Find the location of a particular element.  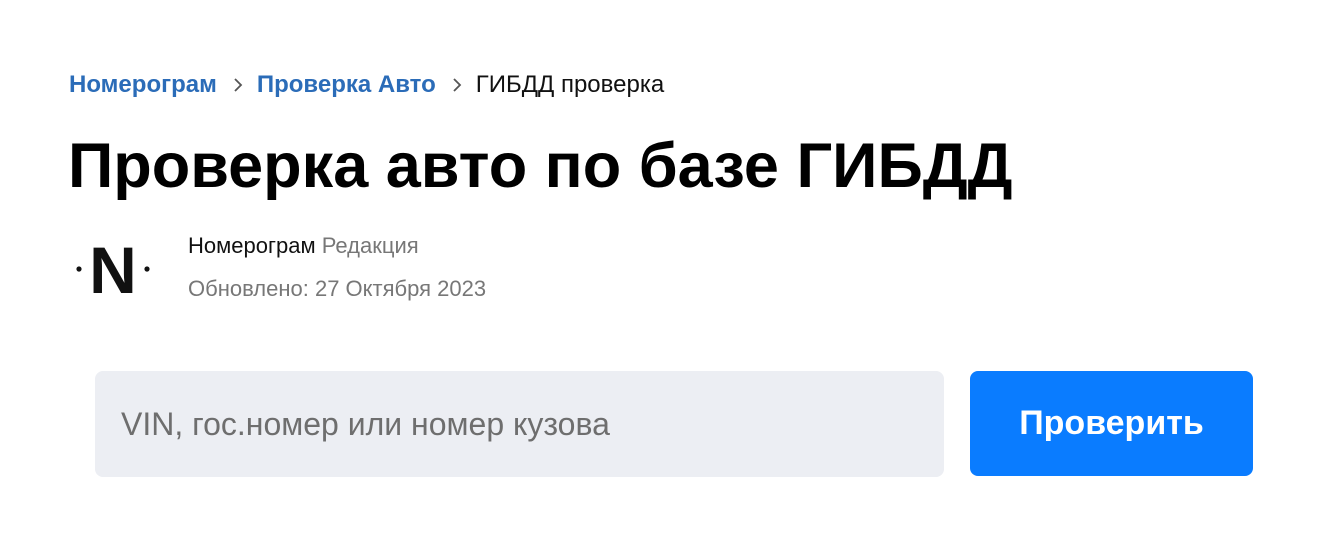

updated-date: Обновлено: 27 Октября 2023 is located at coordinates (337, 288).